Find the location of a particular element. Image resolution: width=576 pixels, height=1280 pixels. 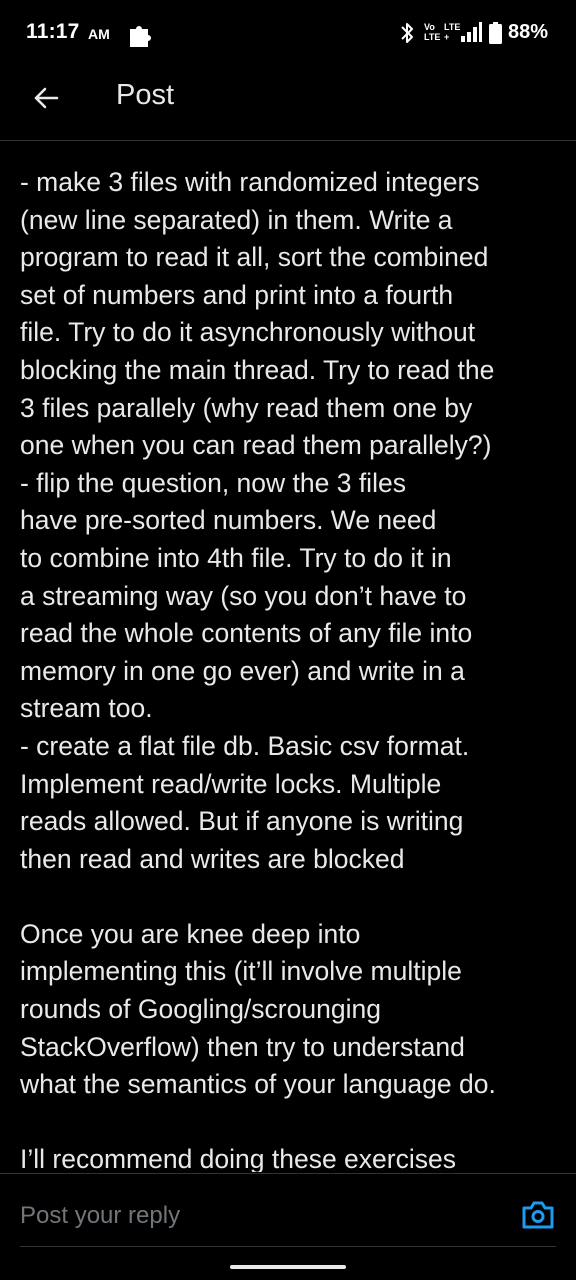

reply-divider is located at coordinates (288, 1246).